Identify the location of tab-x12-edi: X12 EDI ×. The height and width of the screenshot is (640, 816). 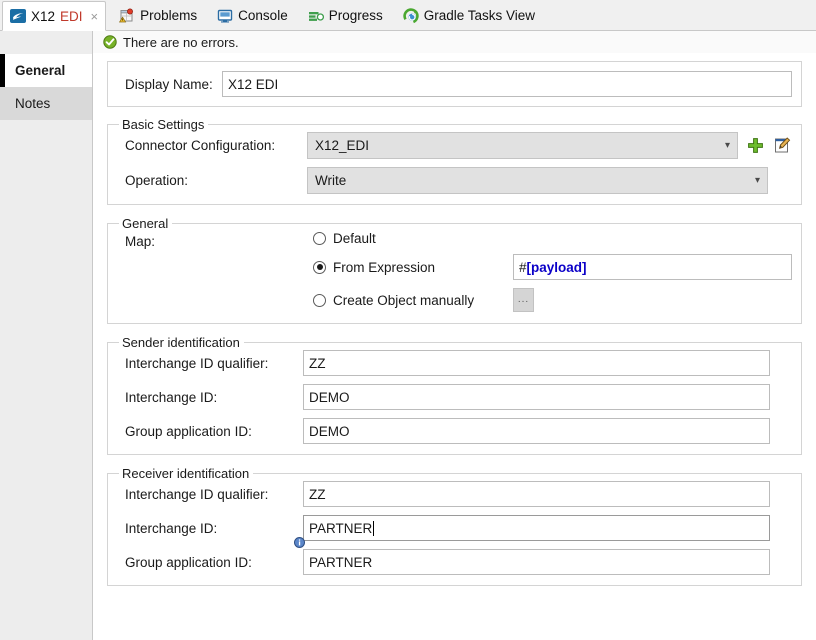
(54, 16).